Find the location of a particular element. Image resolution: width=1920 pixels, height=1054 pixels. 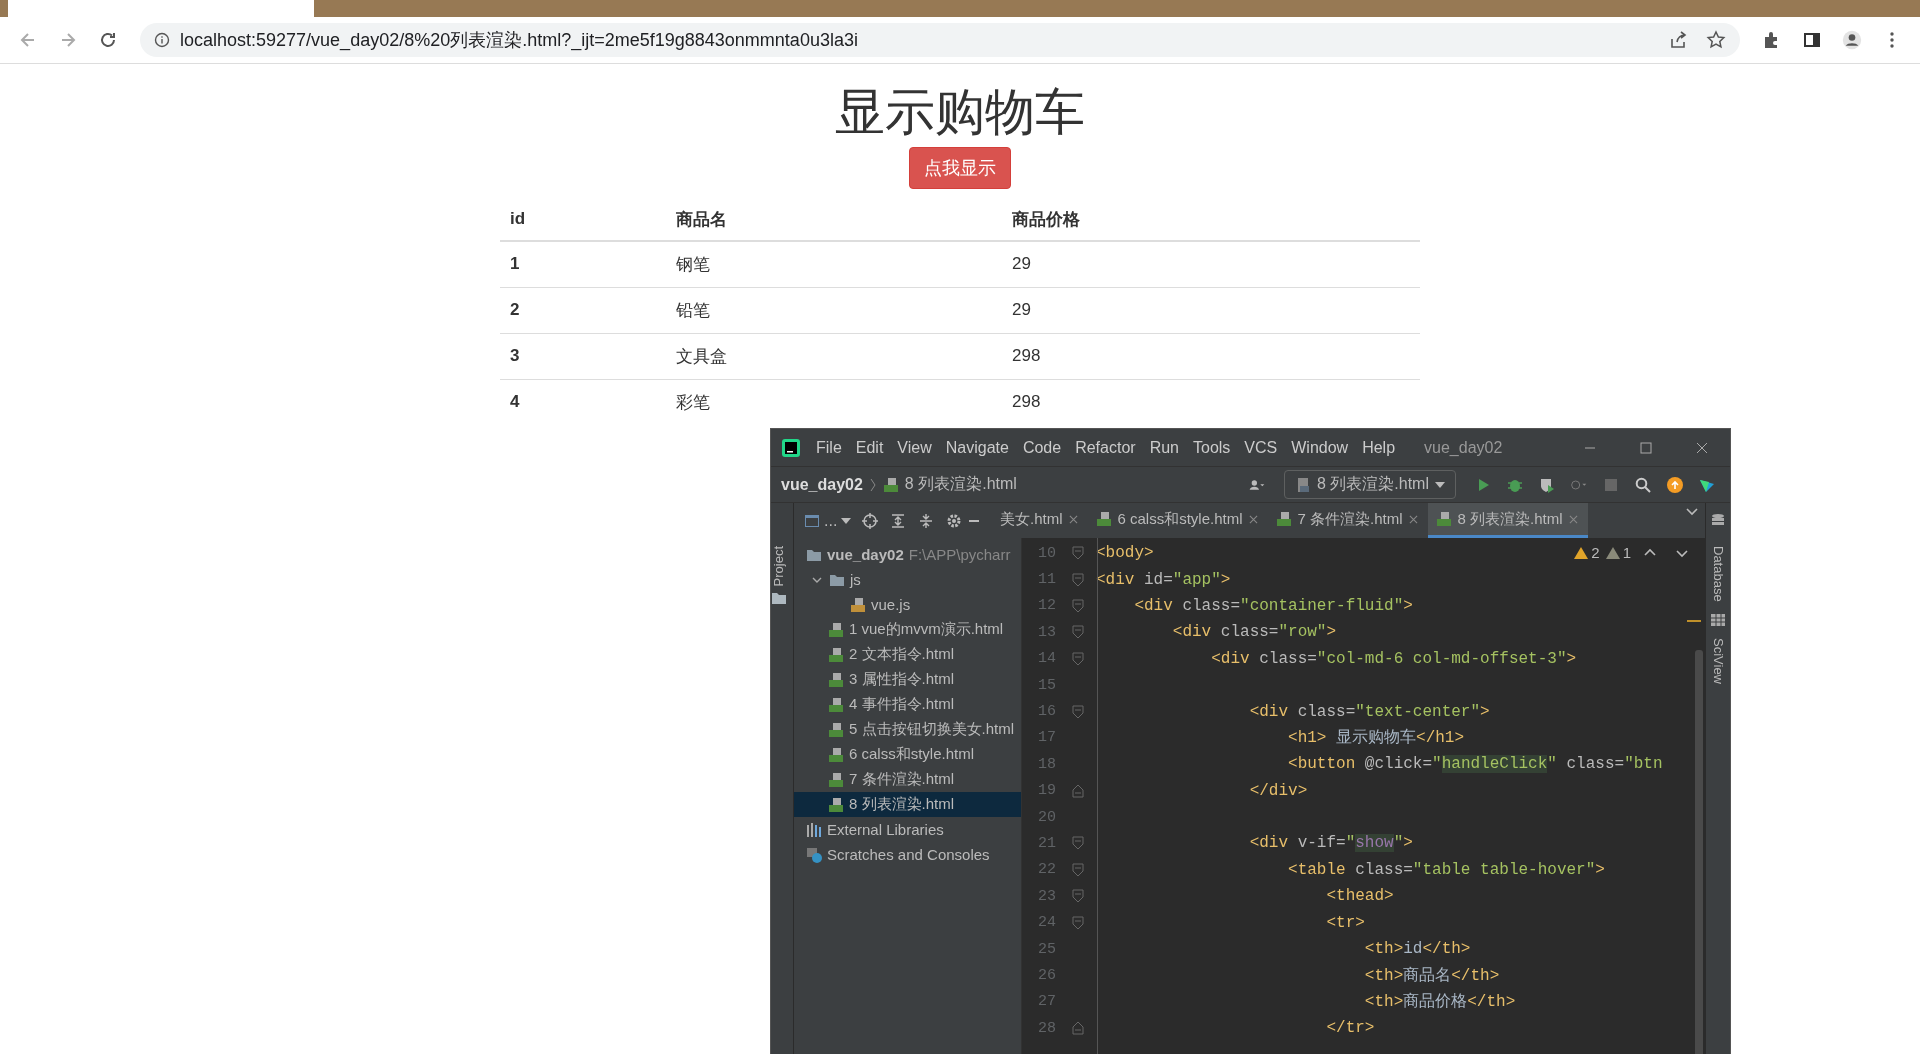

code-line: <thead> is located at coordinates (1359, 896).